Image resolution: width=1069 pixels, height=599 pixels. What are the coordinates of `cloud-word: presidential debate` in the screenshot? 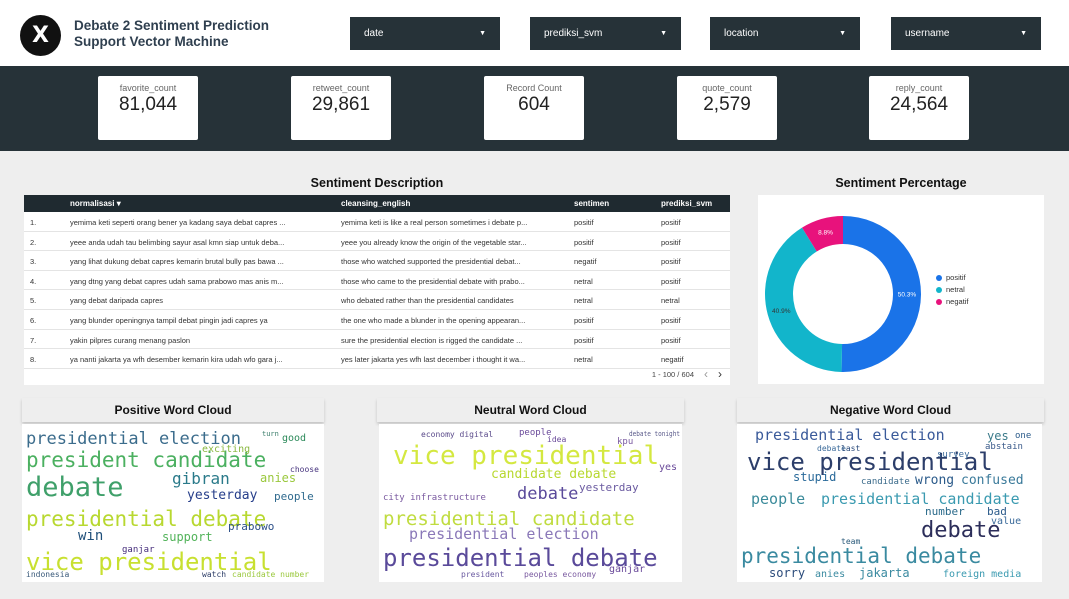 It's located at (861, 556).